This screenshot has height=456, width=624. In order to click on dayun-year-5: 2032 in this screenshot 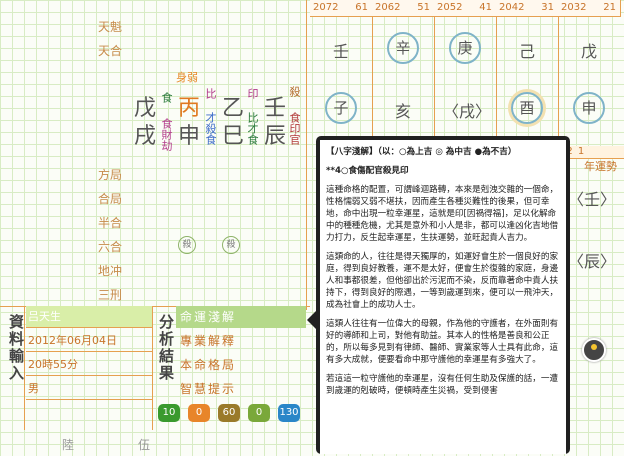, I will do `click(574, 7)`.